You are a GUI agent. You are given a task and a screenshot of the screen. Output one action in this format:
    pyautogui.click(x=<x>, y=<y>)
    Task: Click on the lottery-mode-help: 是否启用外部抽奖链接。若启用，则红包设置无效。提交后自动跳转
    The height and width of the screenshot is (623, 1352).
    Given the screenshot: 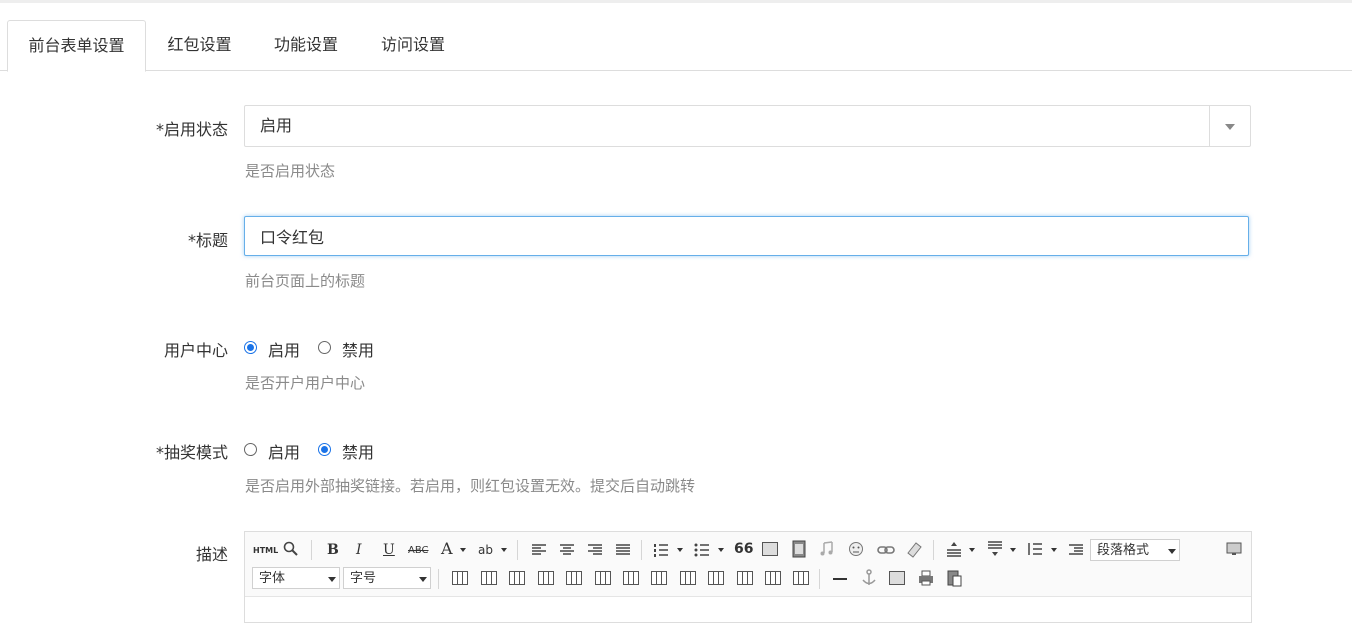 What is the action you would take?
    pyautogui.click(x=470, y=486)
    